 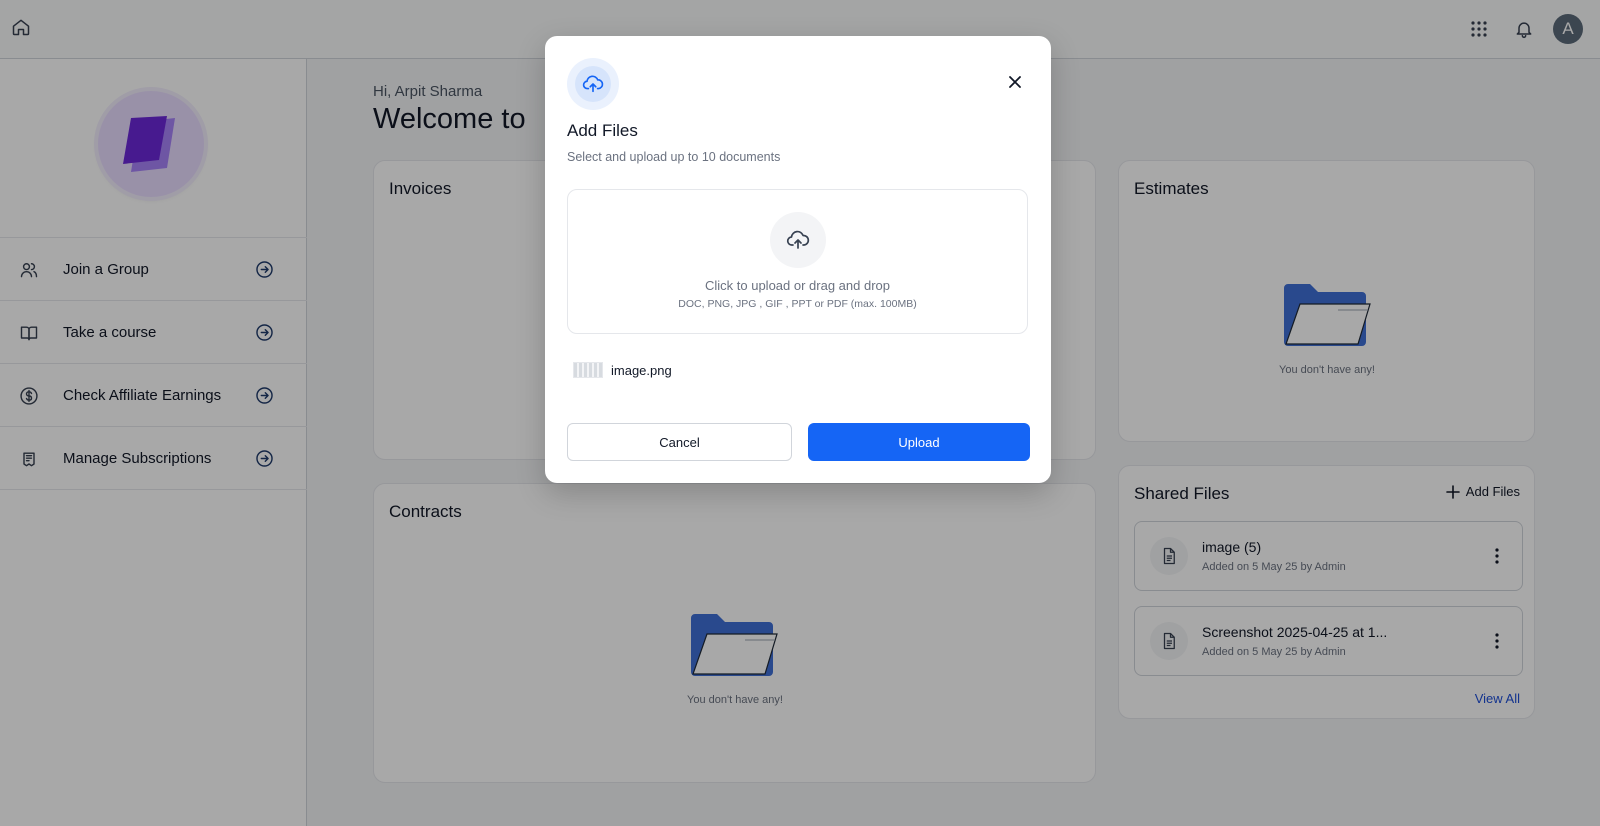 What do you see at coordinates (641, 370) in the screenshot?
I see `selected-file-name: image.png` at bounding box center [641, 370].